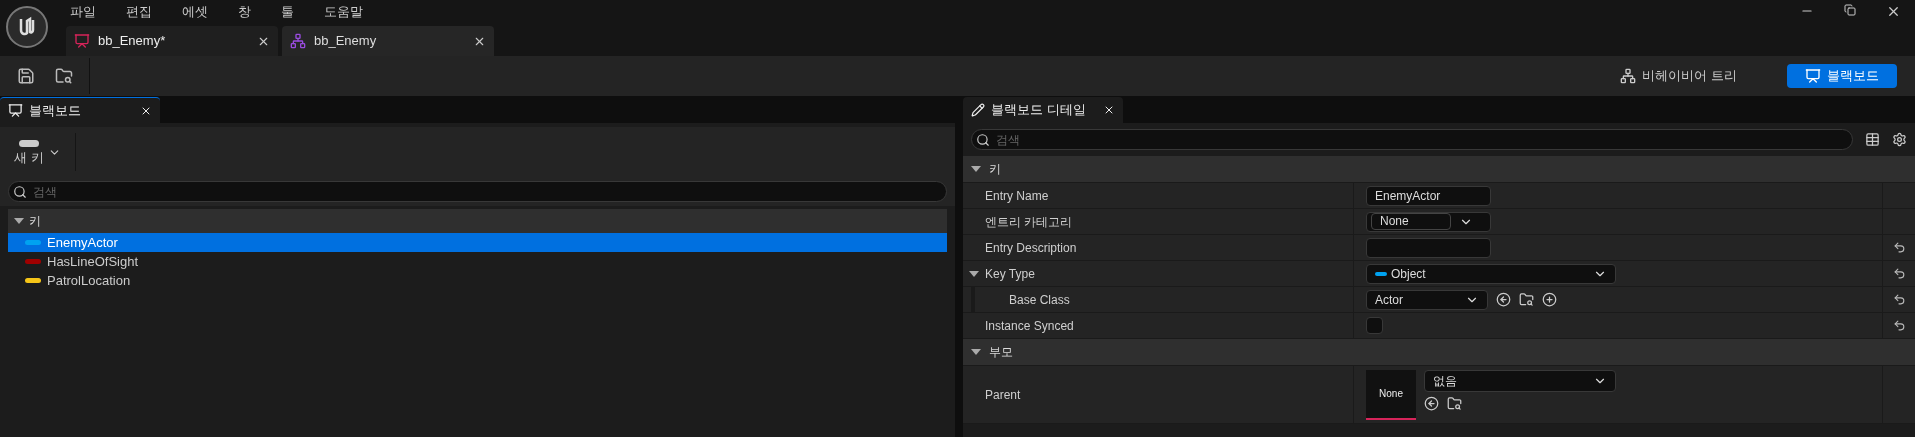 The width and height of the screenshot is (1915, 437). I want to click on key-row: HasLineOfSight, so click(477, 261).